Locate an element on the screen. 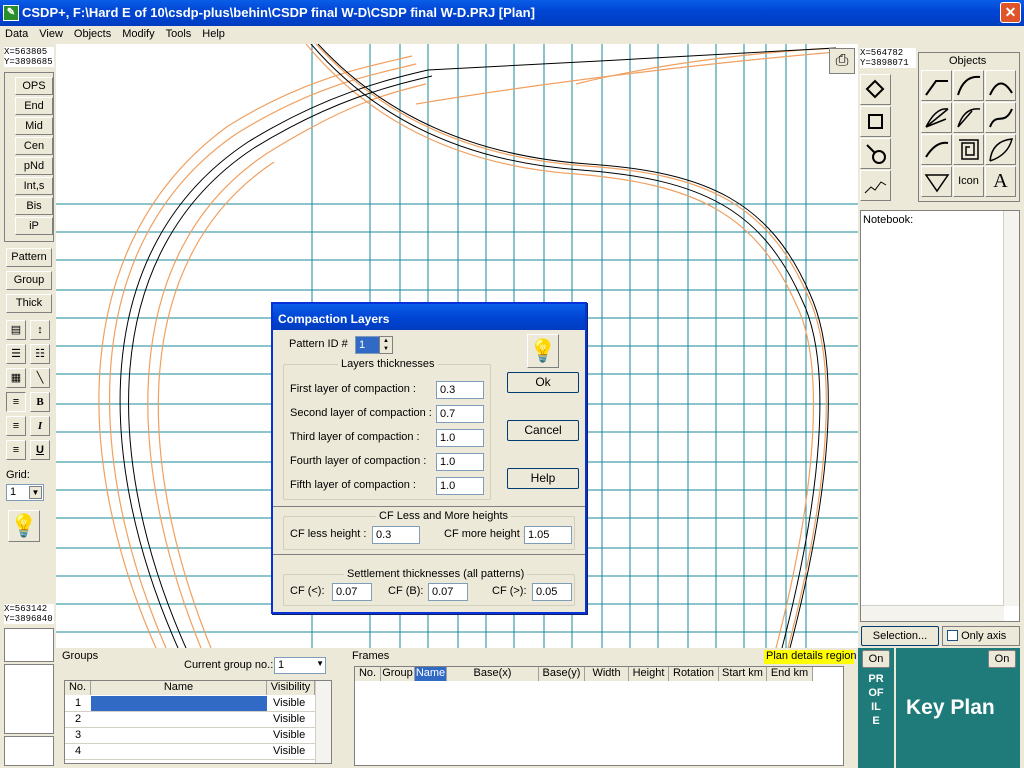  close-button: ✕ is located at coordinates (1010, 12).